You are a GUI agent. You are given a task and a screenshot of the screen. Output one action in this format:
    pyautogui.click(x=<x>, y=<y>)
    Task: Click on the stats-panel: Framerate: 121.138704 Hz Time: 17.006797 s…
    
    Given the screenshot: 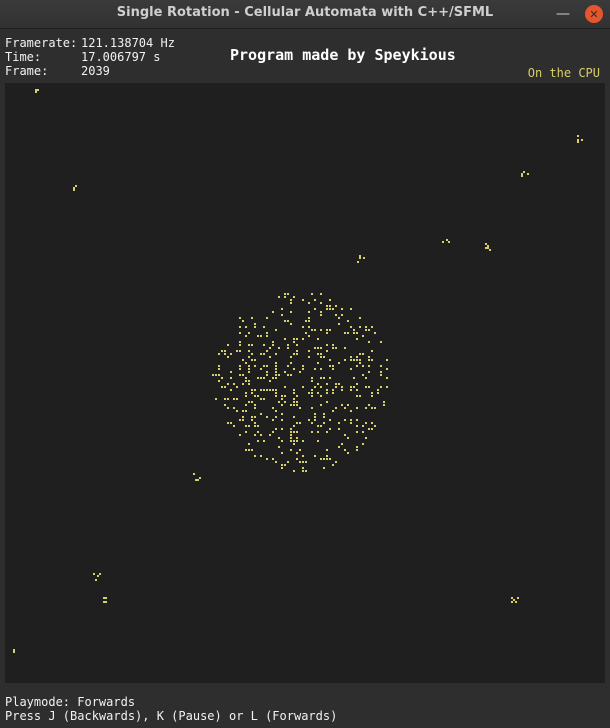 What is the action you would take?
    pyautogui.click(x=90, y=57)
    